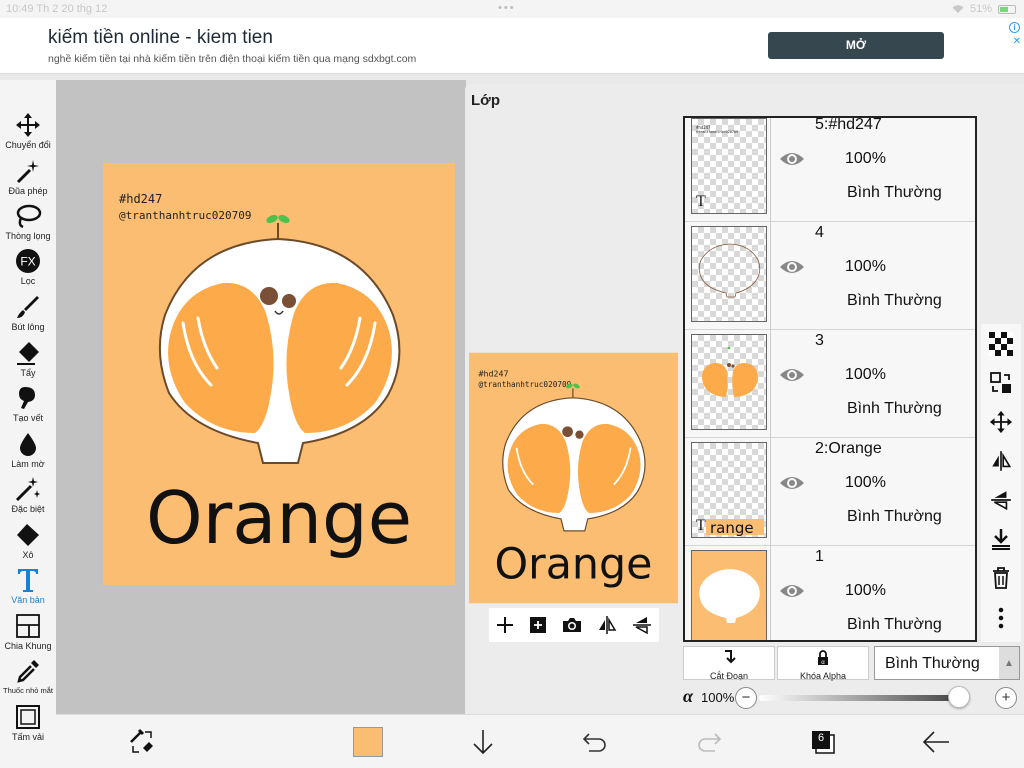 The width and height of the screenshot is (1024, 768). Describe the element at coordinates (540, 741) in the screenshot. I see `bottom-toolbar: 6` at that location.